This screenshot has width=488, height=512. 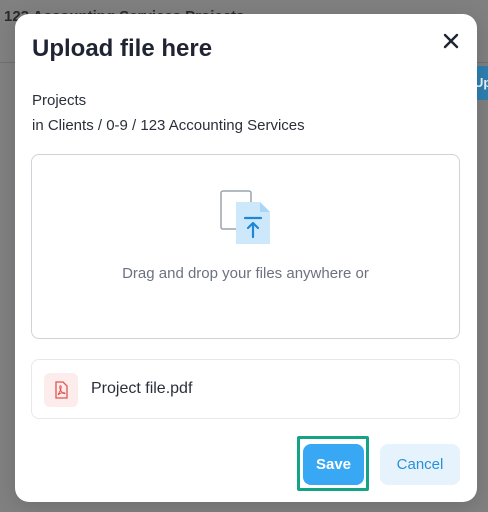 I want to click on file-icon-container, so click(x=61, y=390).